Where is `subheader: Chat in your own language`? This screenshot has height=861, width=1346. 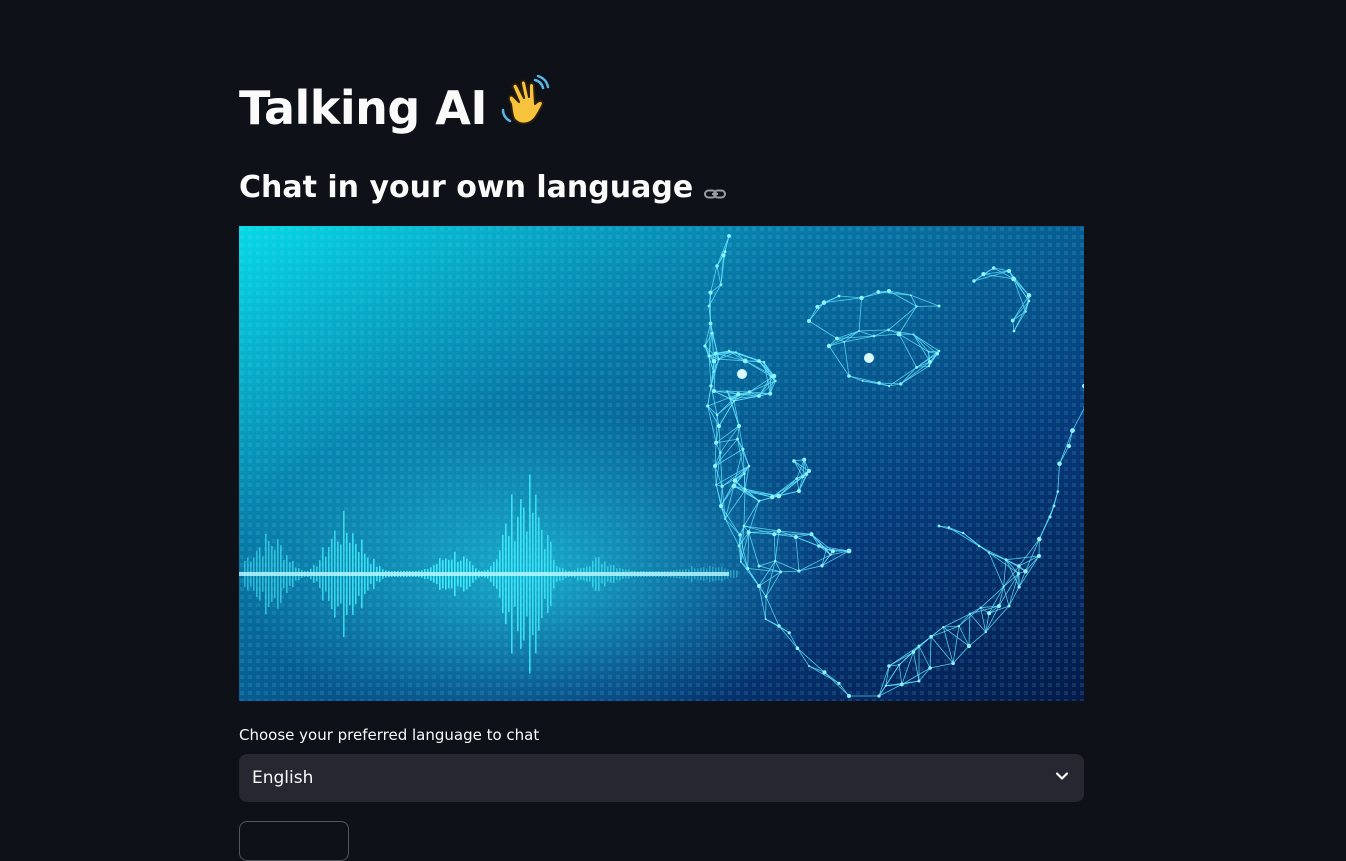
subheader: Chat in your own language is located at coordinates (483, 188).